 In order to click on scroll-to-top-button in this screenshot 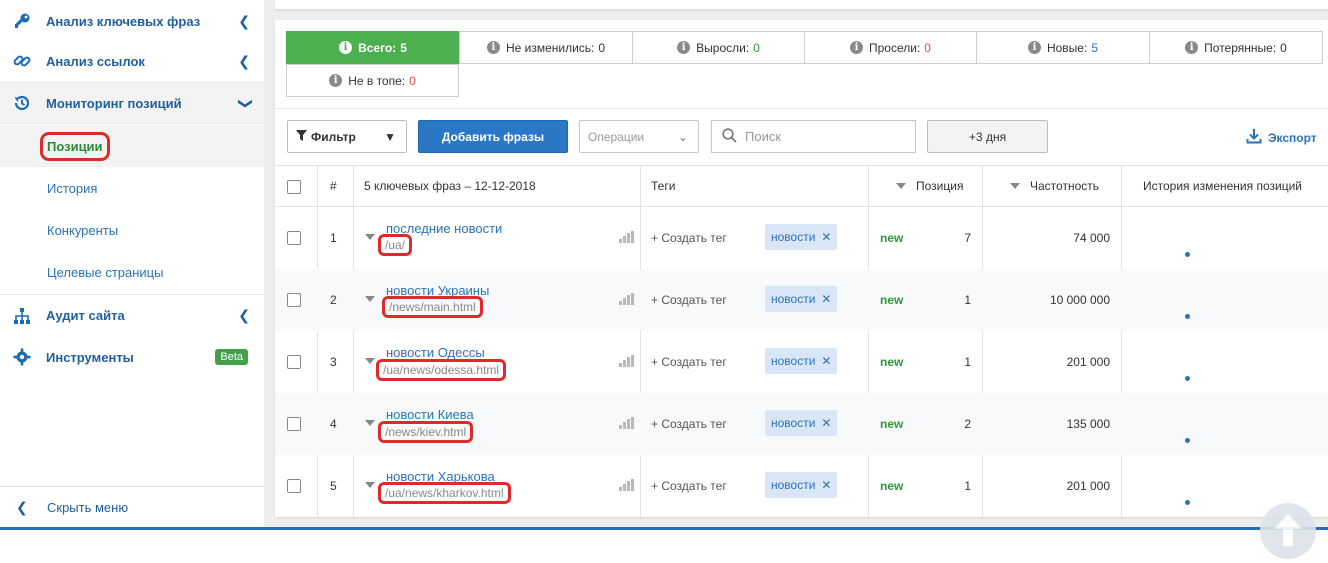, I will do `click(1288, 531)`.